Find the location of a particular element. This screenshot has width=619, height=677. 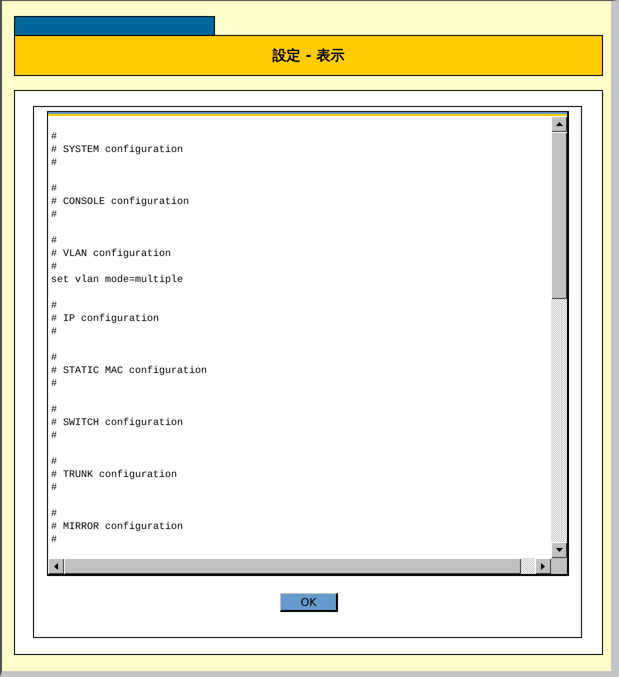

scroll-up-button is located at coordinates (559, 124).